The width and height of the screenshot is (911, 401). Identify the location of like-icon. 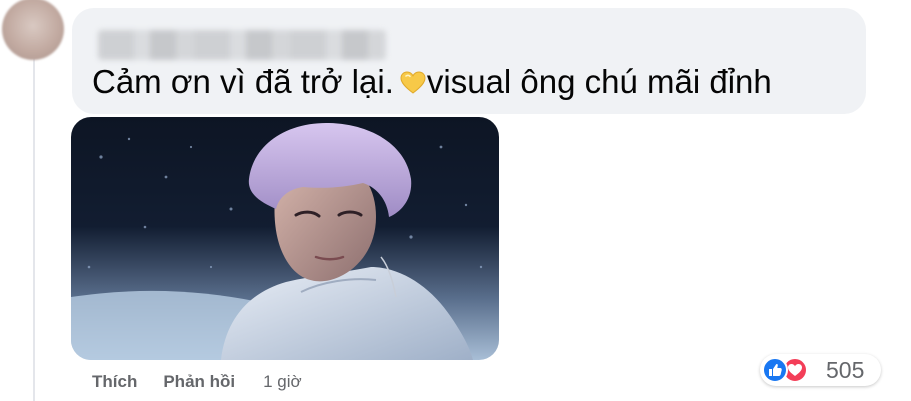
(775, 370).